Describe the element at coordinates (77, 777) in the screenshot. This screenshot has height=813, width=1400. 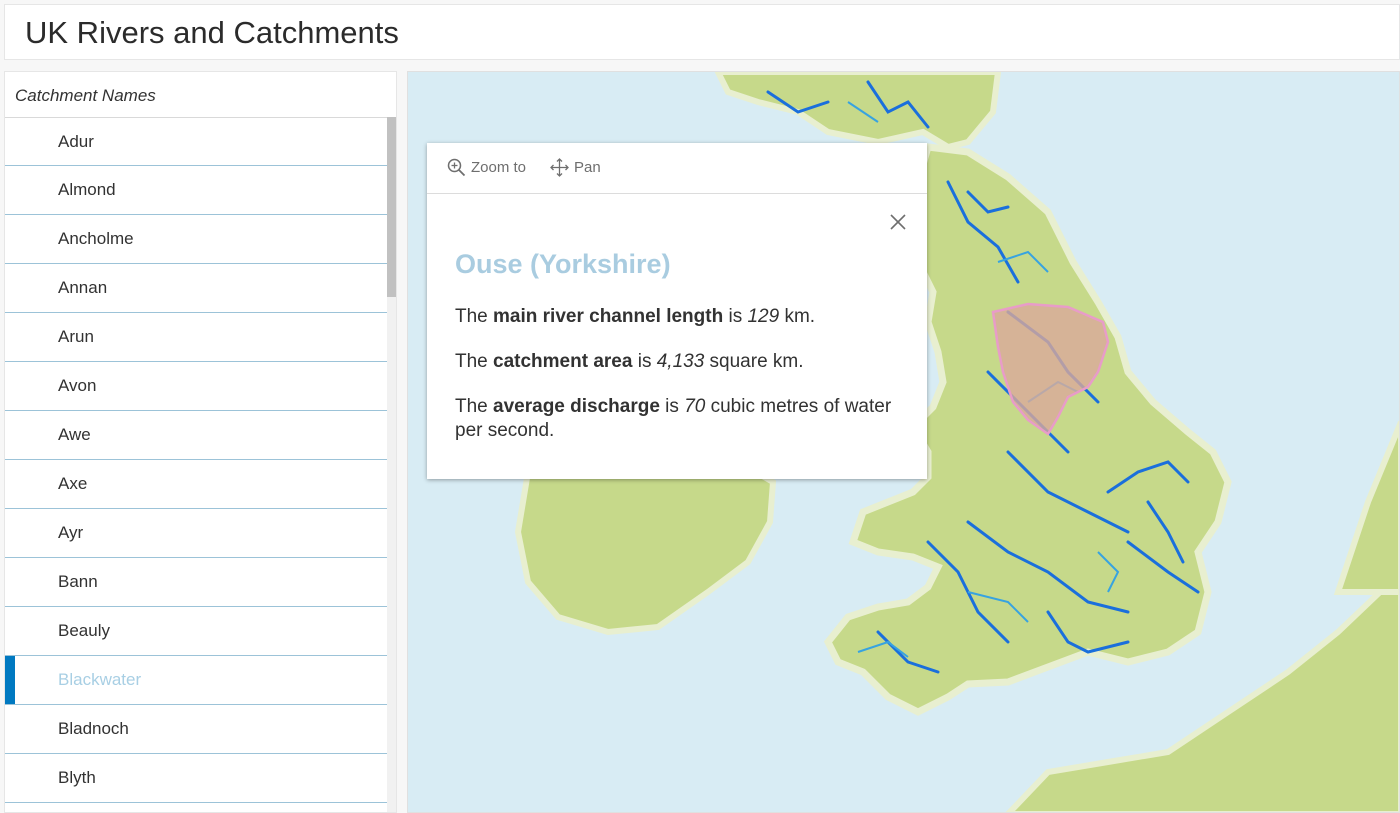
I see `list-item-label: Blyth` at that location.